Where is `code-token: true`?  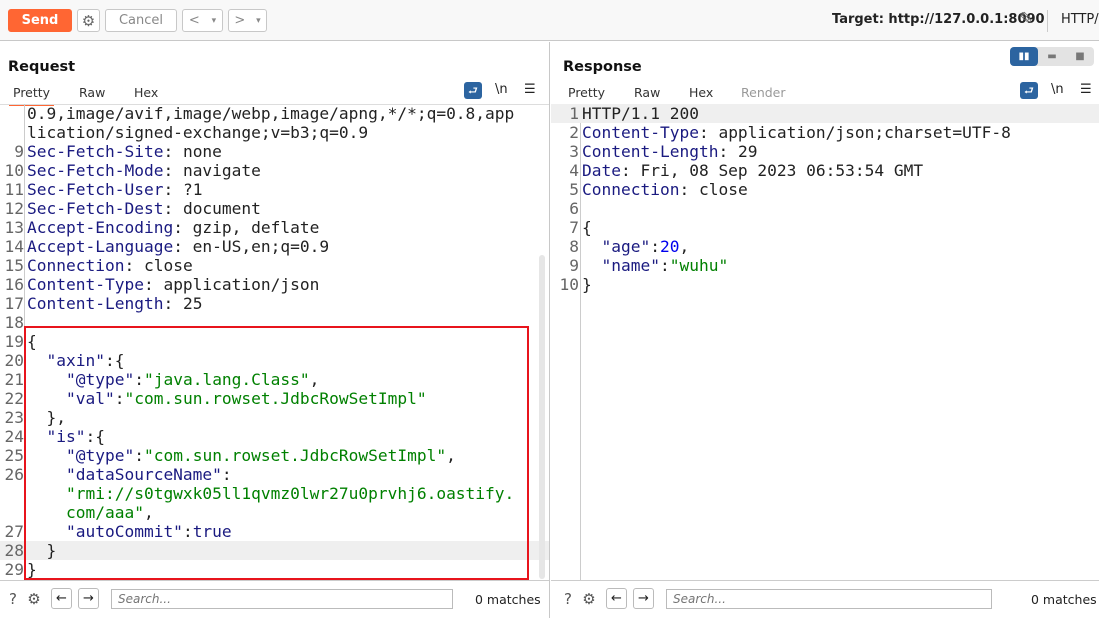 code-token: true is located at coordinates (212, 531).